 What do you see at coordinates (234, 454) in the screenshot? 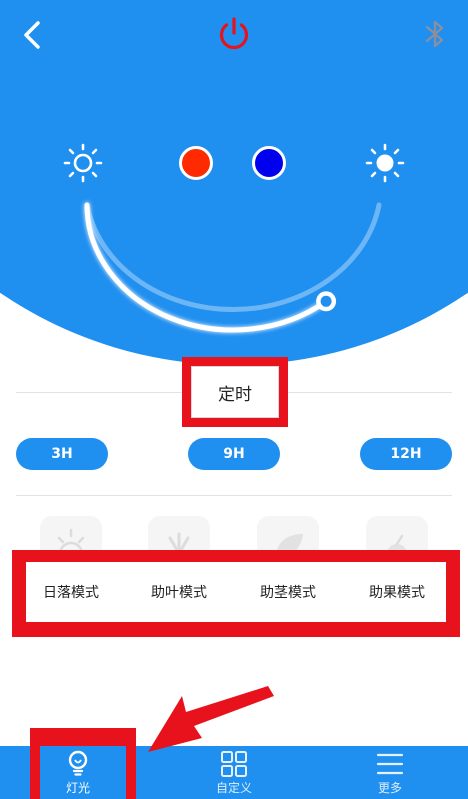
I see `timer-option-9h: 9H` at bounding box center [234, 454].